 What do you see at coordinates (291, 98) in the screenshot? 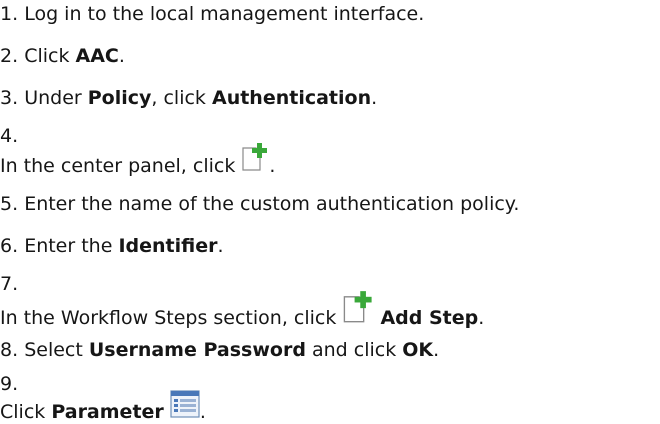
I see `ui-label-authentication: Authentication` at bounding box center [291, 98].